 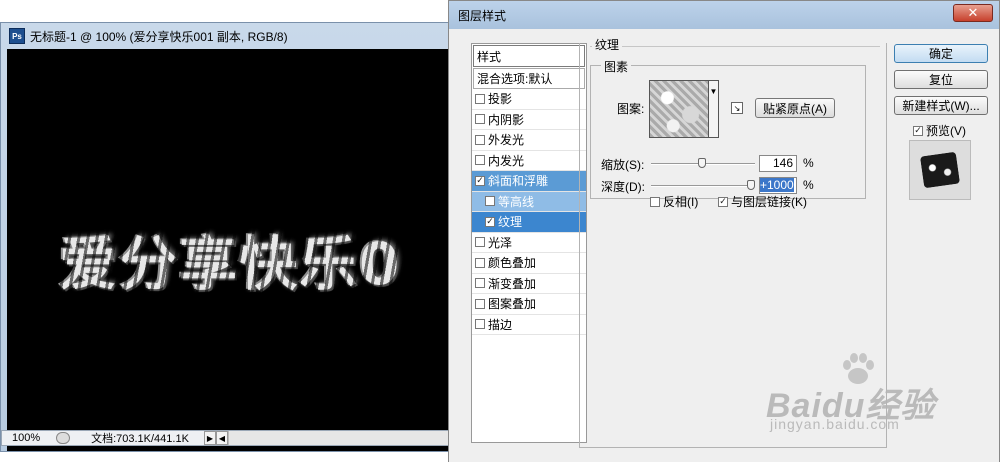 I want to click on style-item-contour: 等高线, so click(x=529, y=201).